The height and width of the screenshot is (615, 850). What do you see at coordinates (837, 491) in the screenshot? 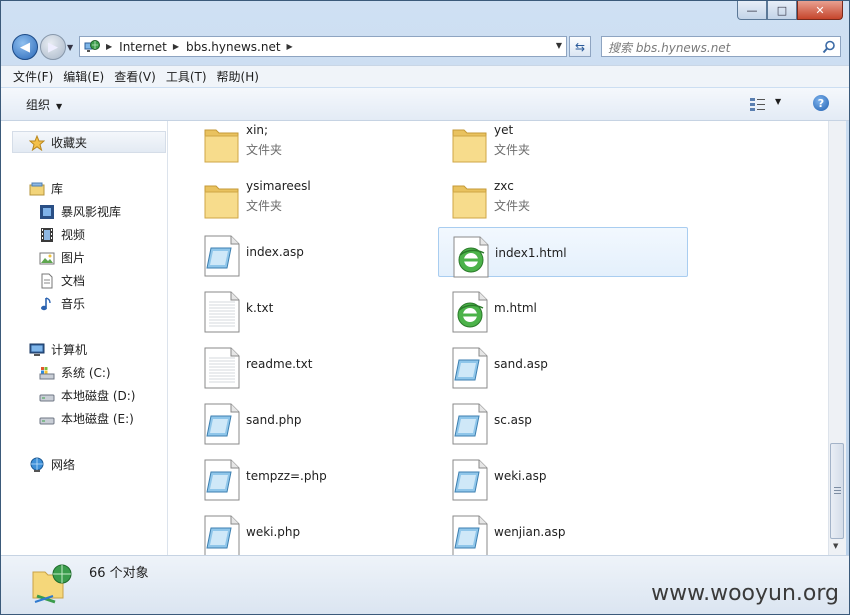
I see `scrollbar-thumb` at bounding box center [837, 491].